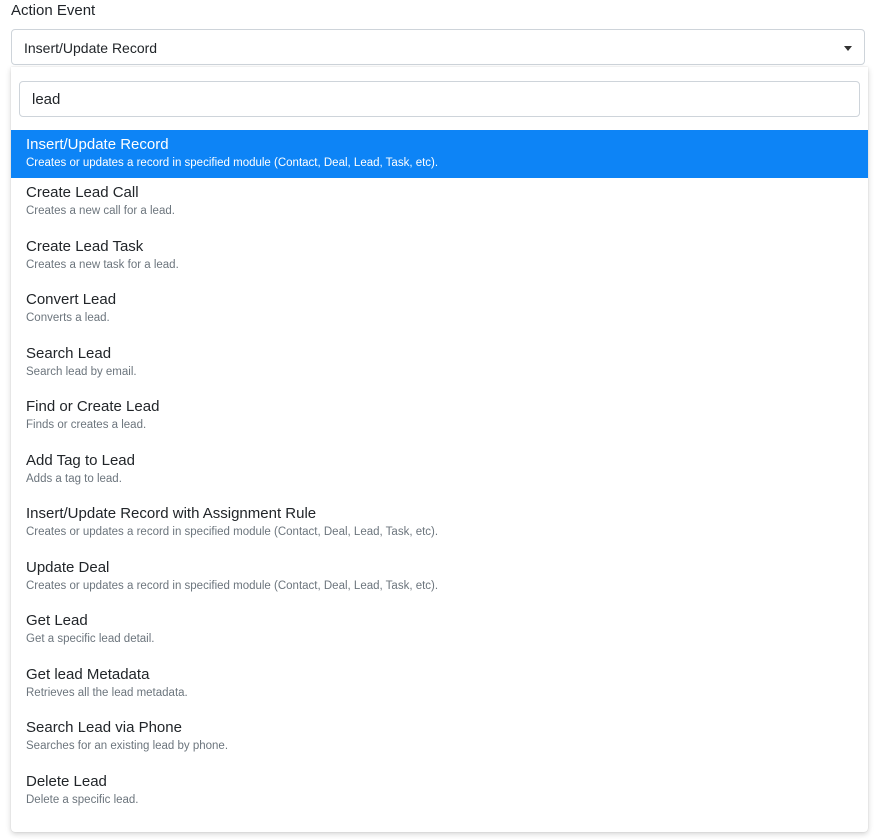 This screenshot has height=839, width=877. I want to click on action-event-select: Insert/Update Record, so click(438, 47).